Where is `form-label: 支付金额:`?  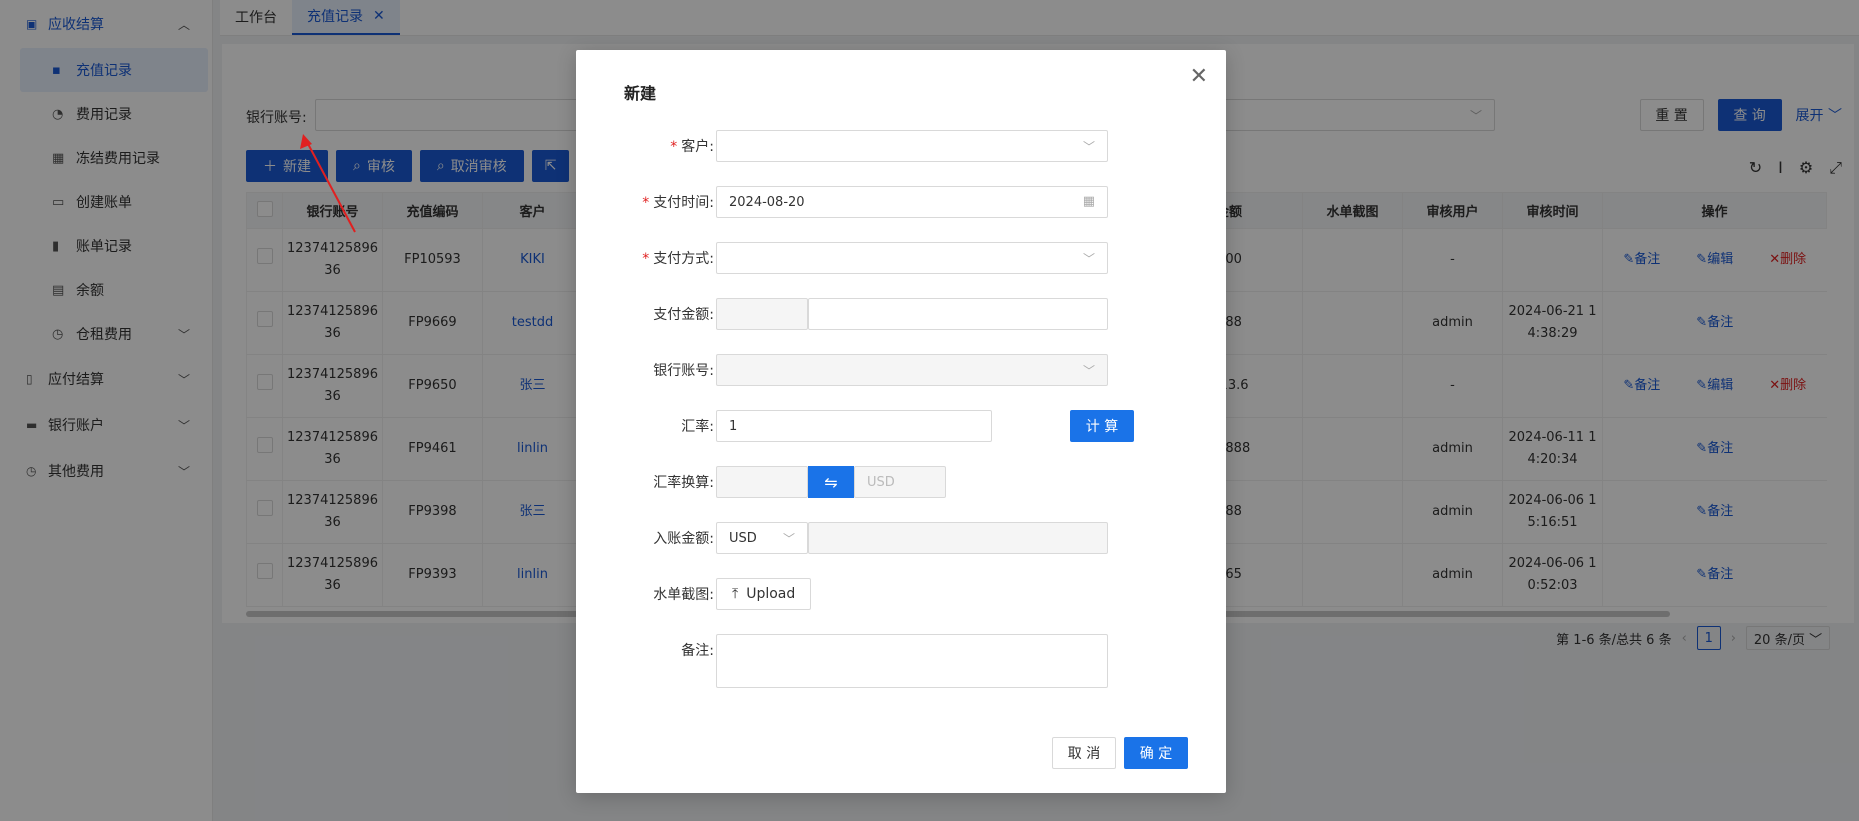 form-label: 支付金额: is located at coordinates (683, 315).